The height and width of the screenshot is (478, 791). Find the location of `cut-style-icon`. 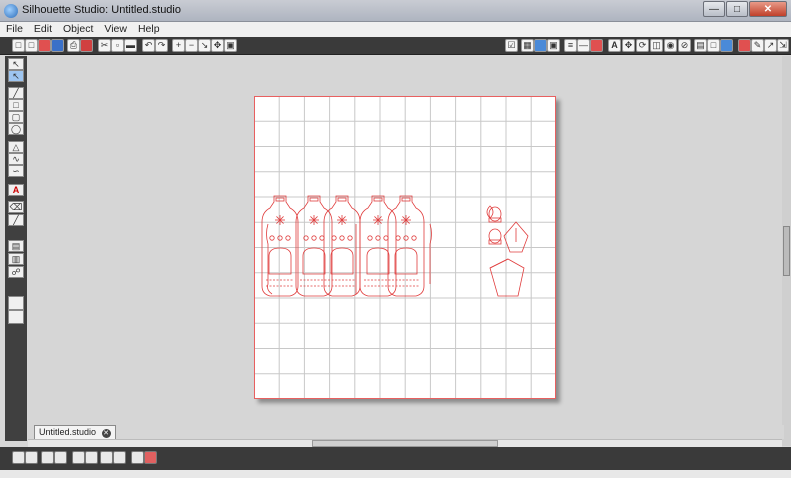

cut-style-icon is located at coordinates (150, 457).